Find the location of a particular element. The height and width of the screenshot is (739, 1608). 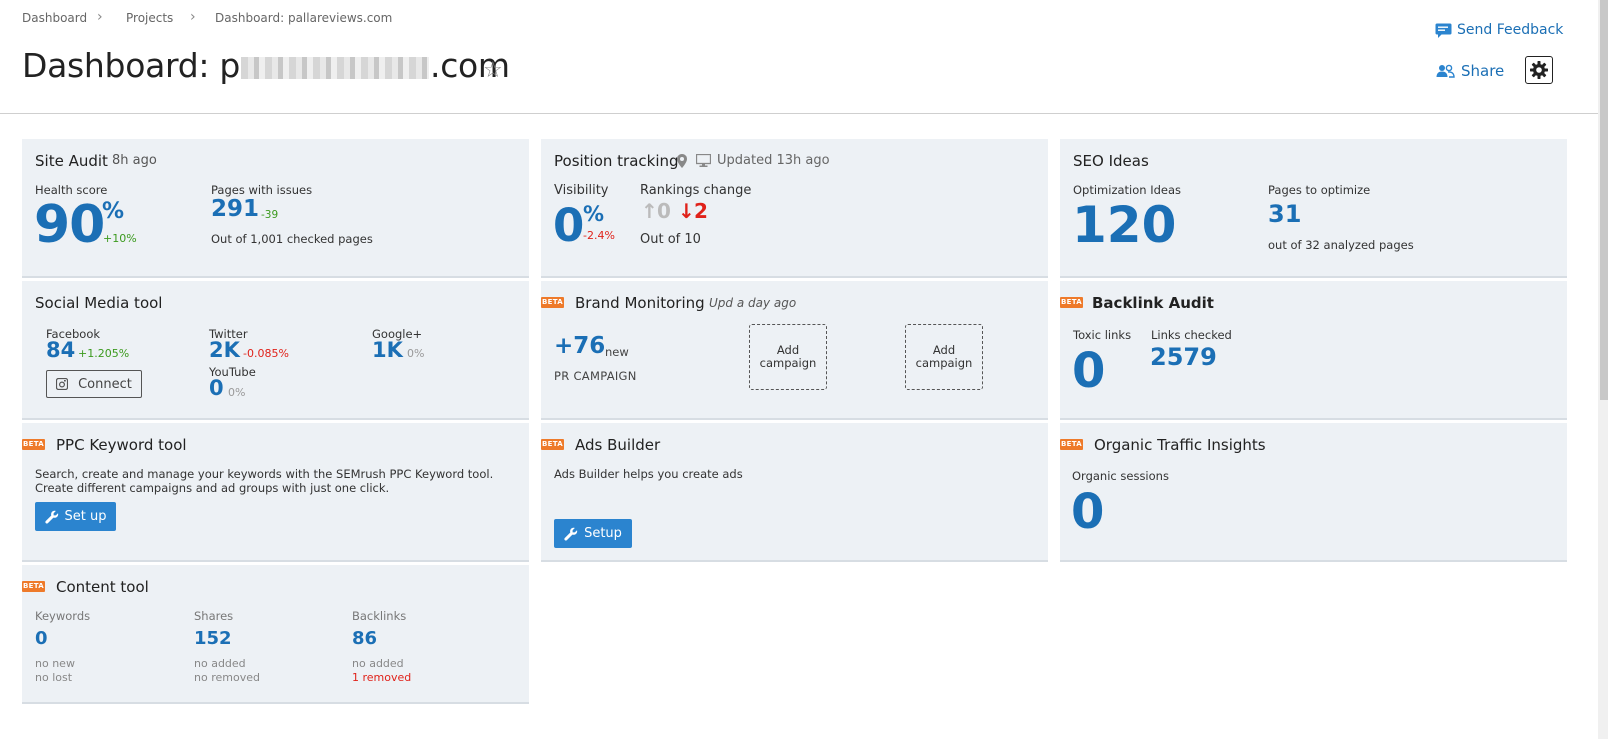

chevron-right-icon: › is located at coordinates (193, 17).